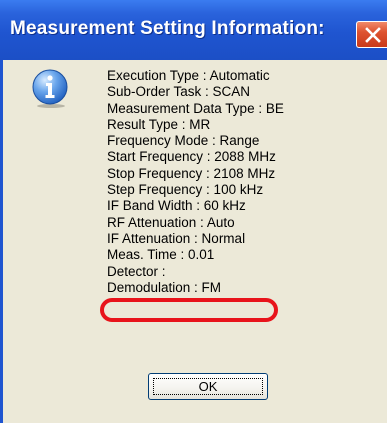  What do you see at coordinates (179, 92) in the screenshot?
I see `info-line-sub-order-task: Sub-Order Task : SCAN` at bounding box center [179, 92].